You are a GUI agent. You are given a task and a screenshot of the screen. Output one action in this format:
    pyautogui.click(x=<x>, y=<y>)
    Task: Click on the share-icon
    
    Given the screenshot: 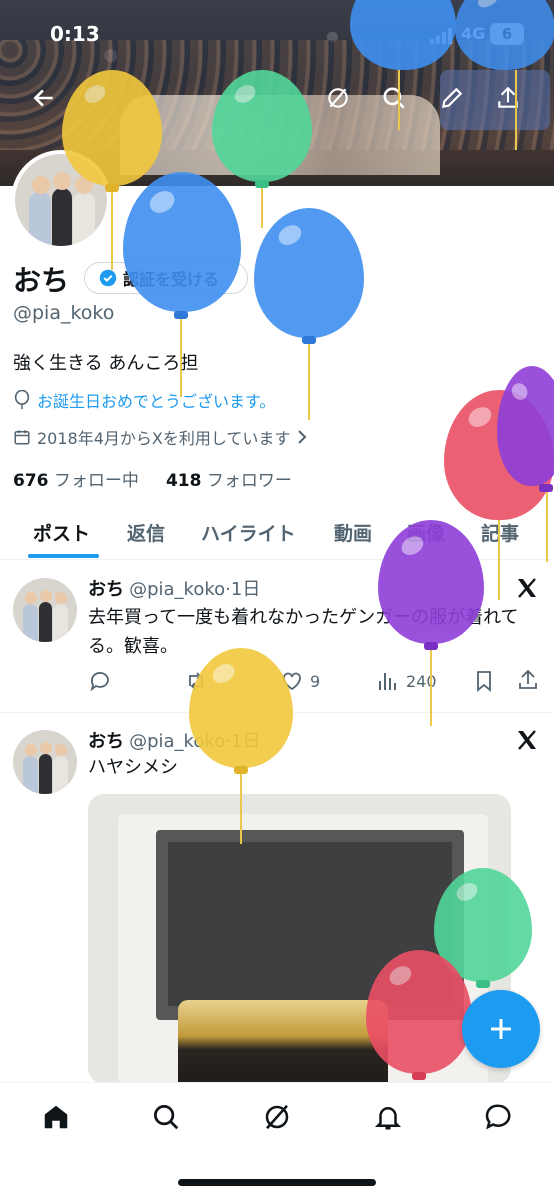 What is the action you would take?
    pyautogui.click(x=508, y=97)
    